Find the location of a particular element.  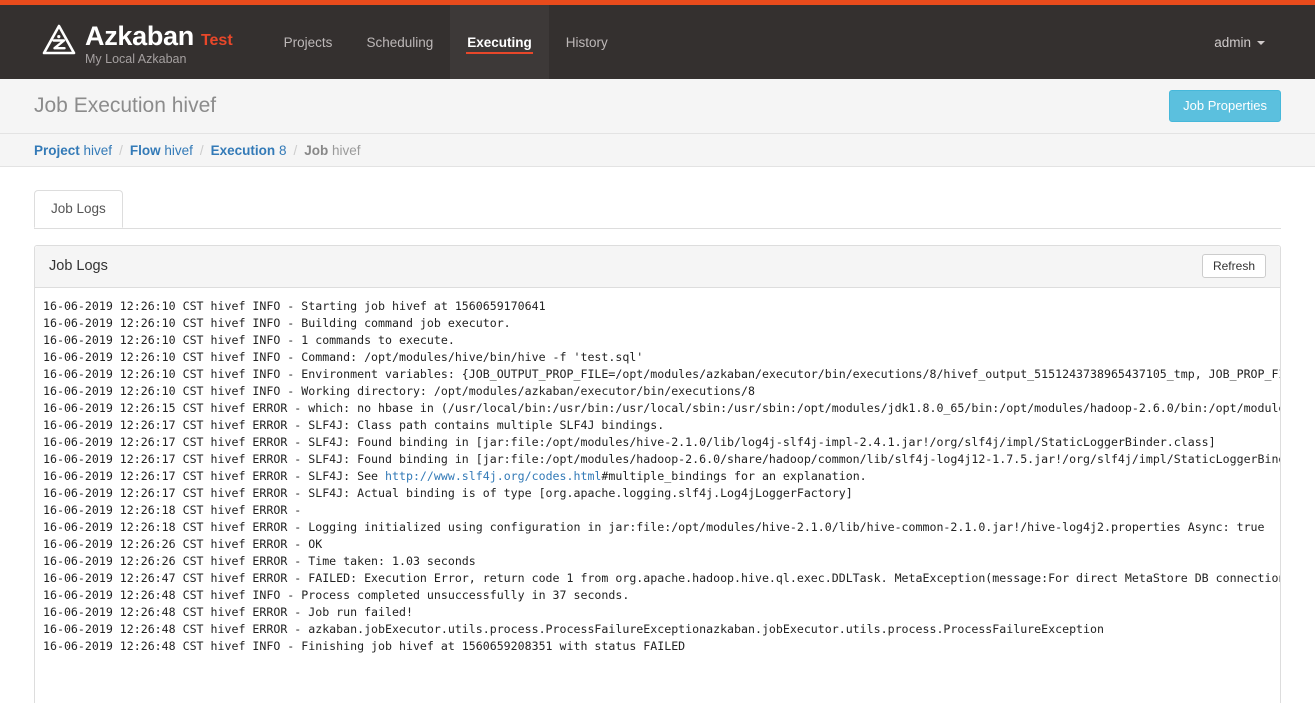

nav-item-executing: Executing is located at coordinates (499, 42).